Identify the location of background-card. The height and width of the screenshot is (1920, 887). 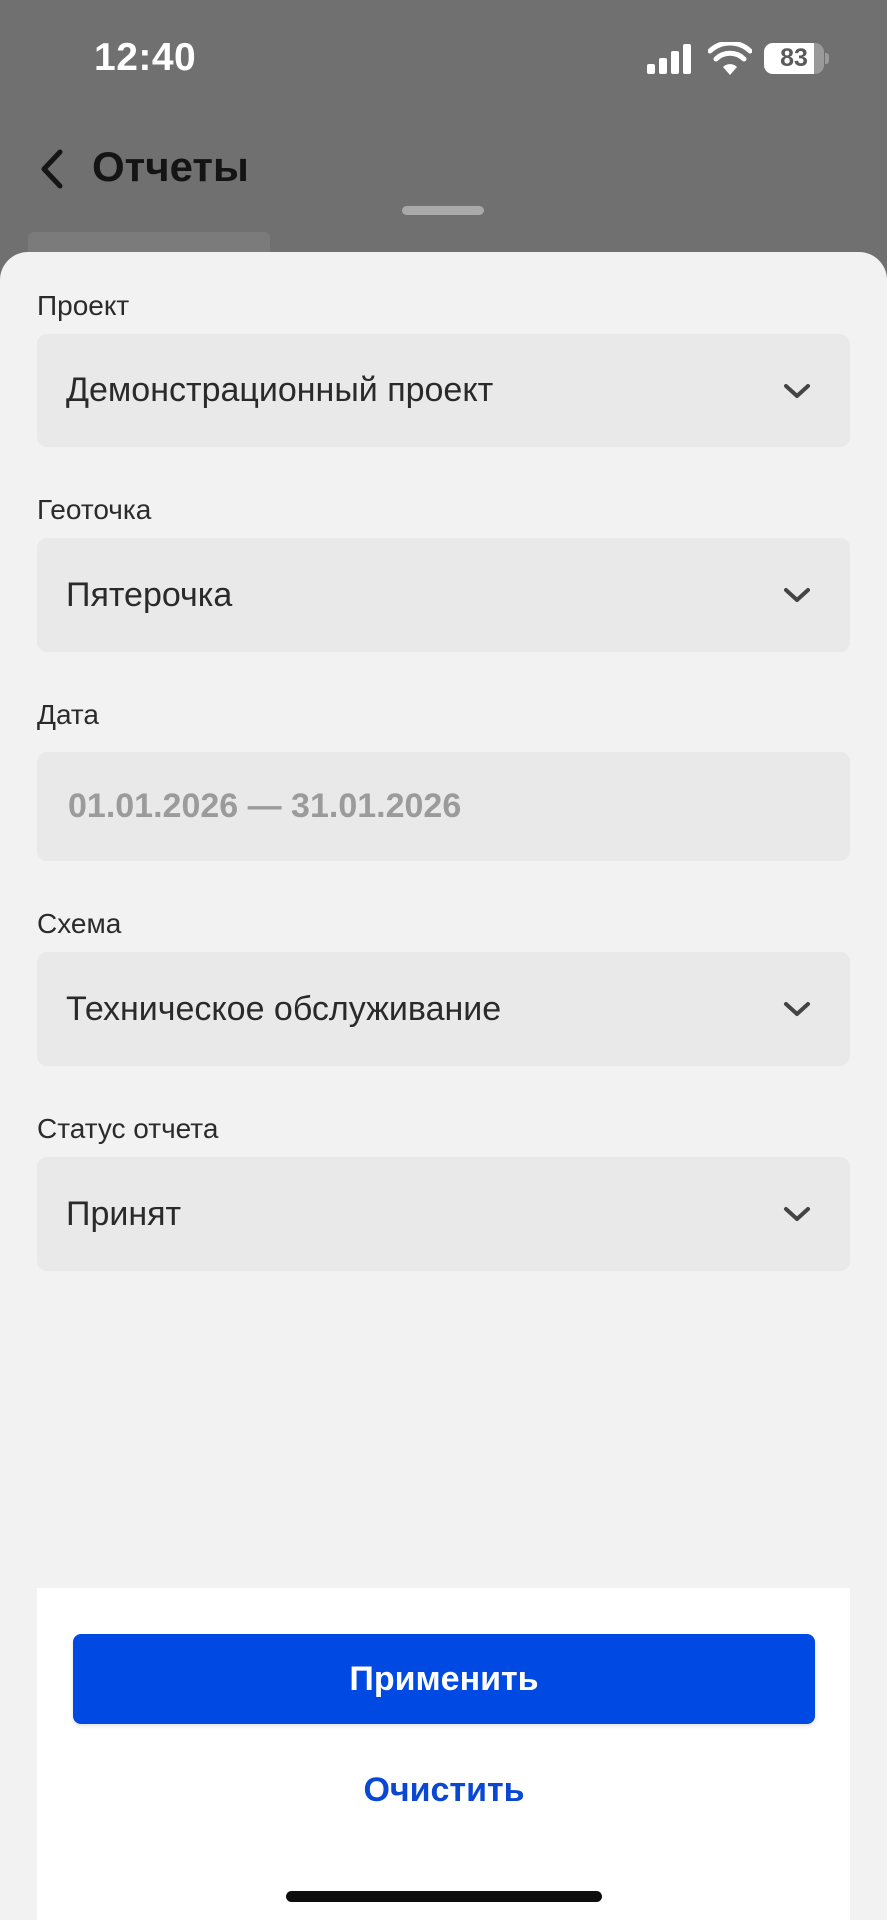
(149, 242).